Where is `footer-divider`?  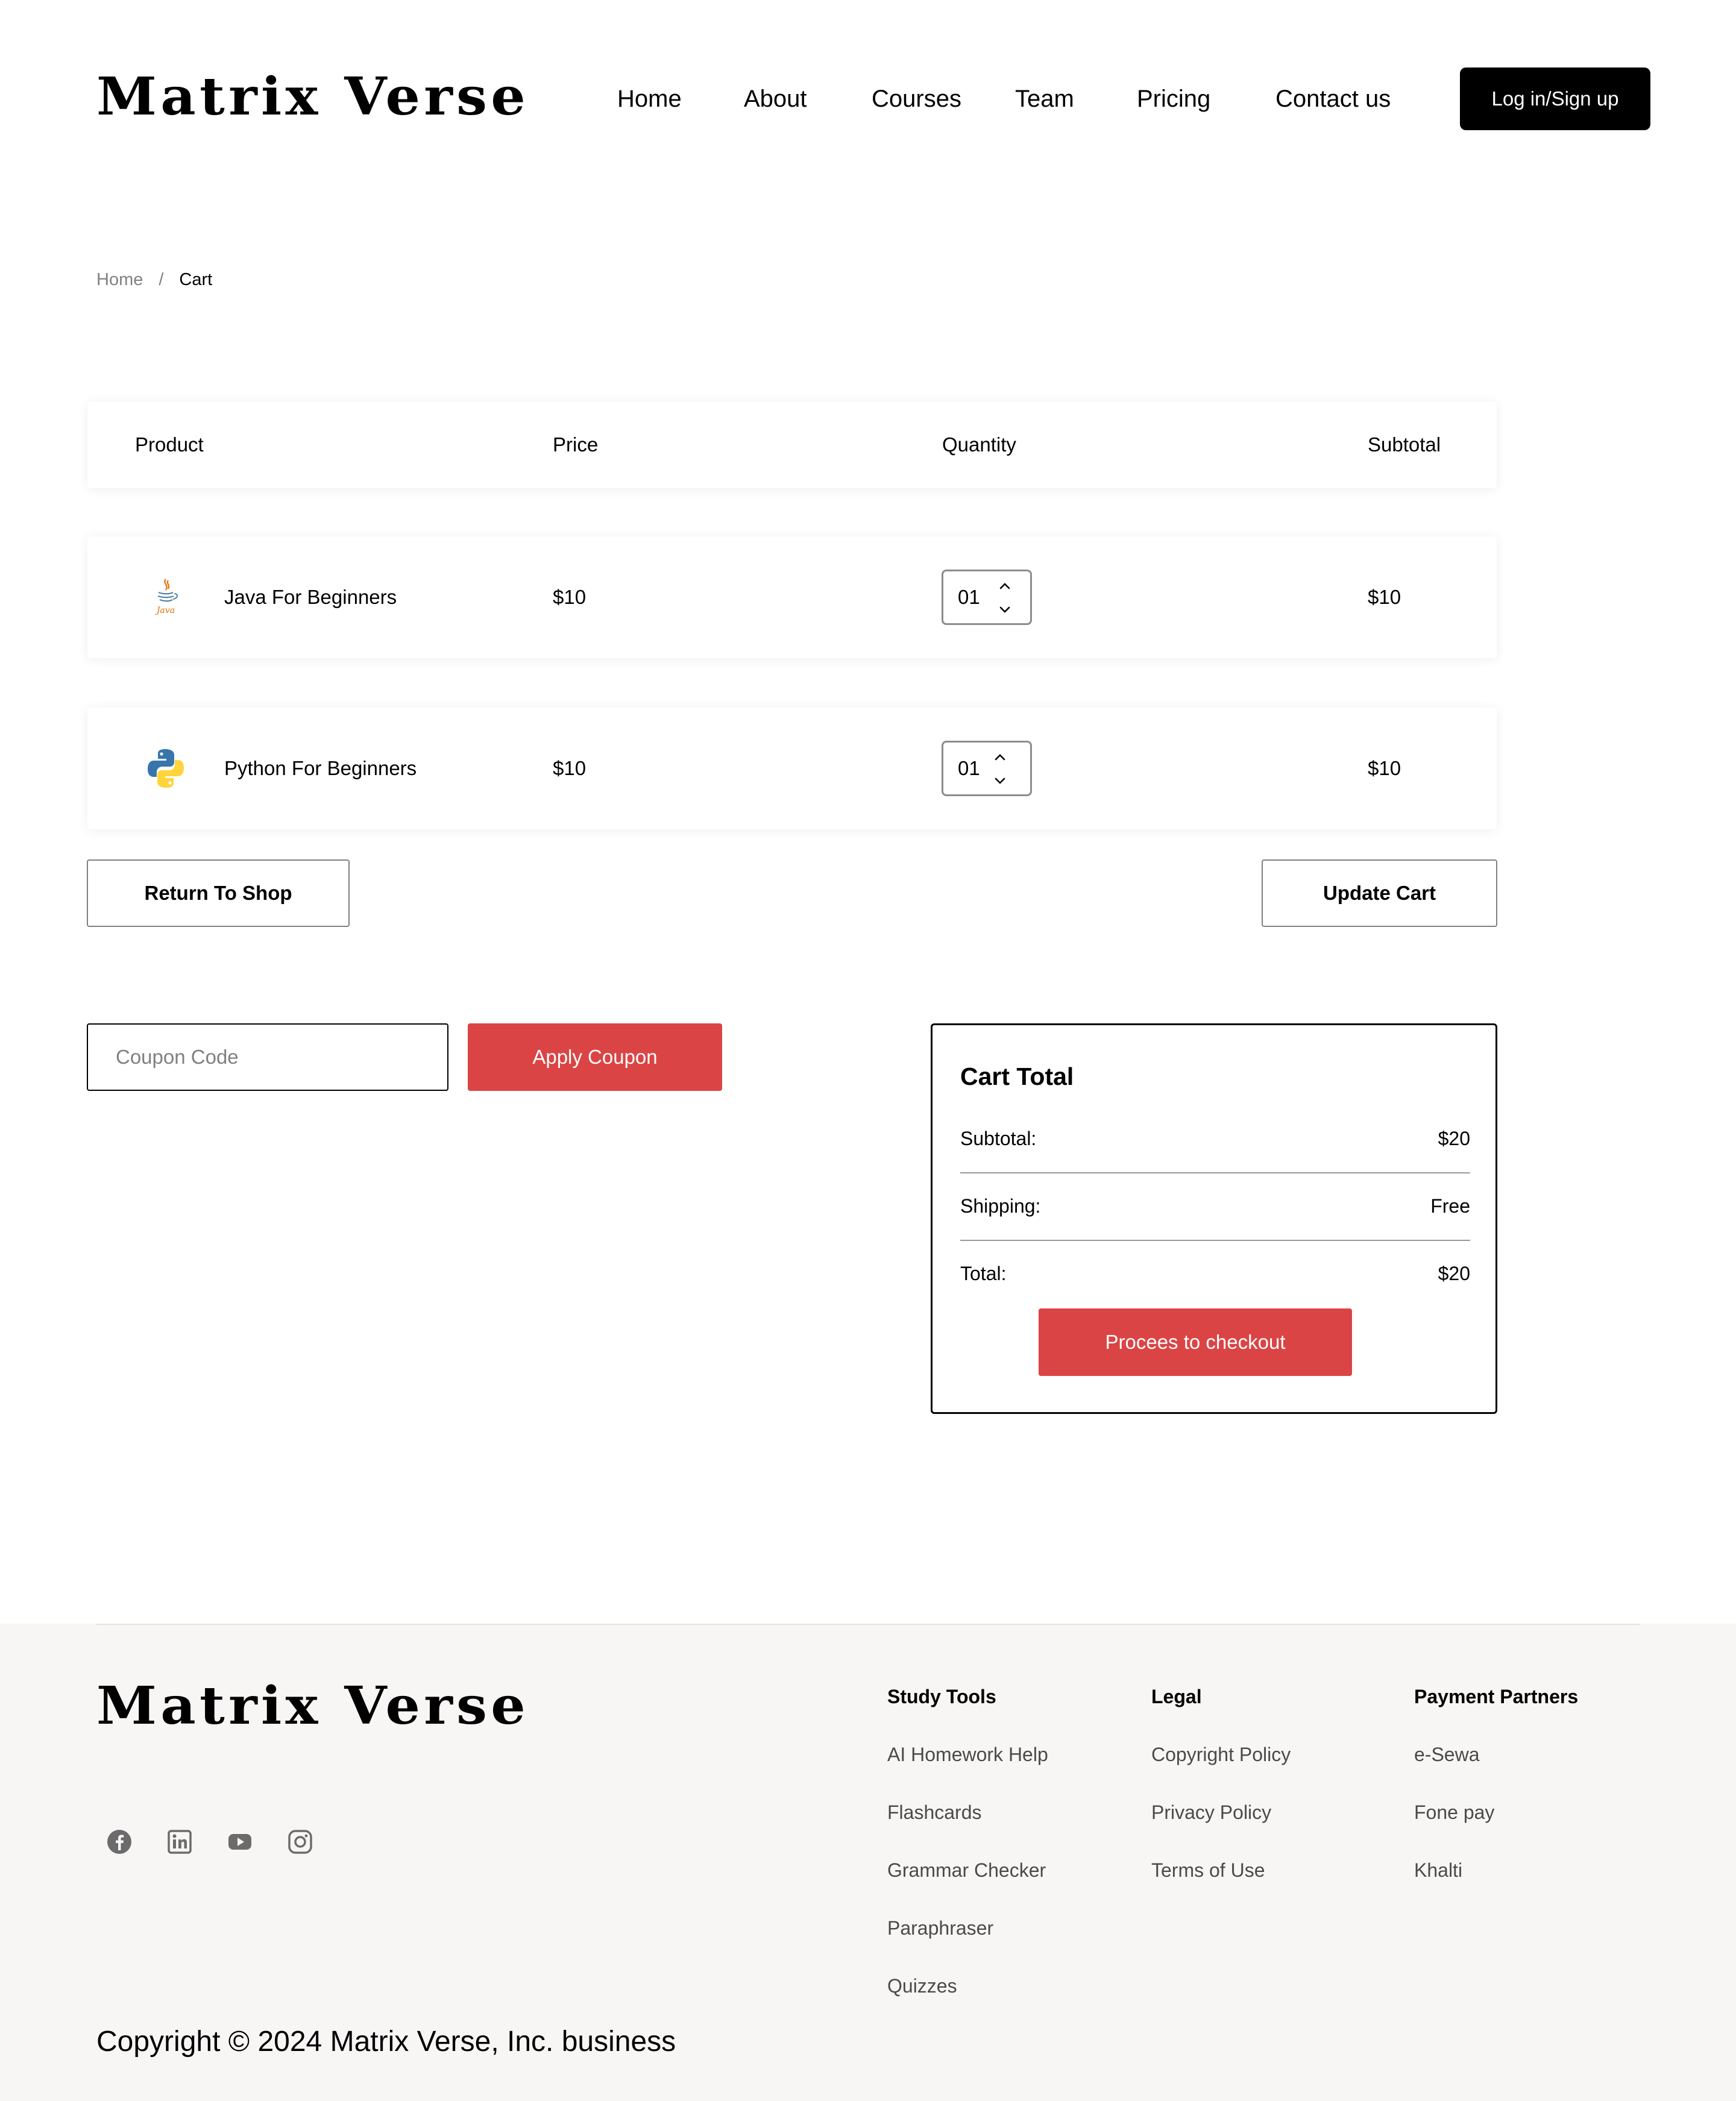 footer-divider is located at coordinates (868, 1624).